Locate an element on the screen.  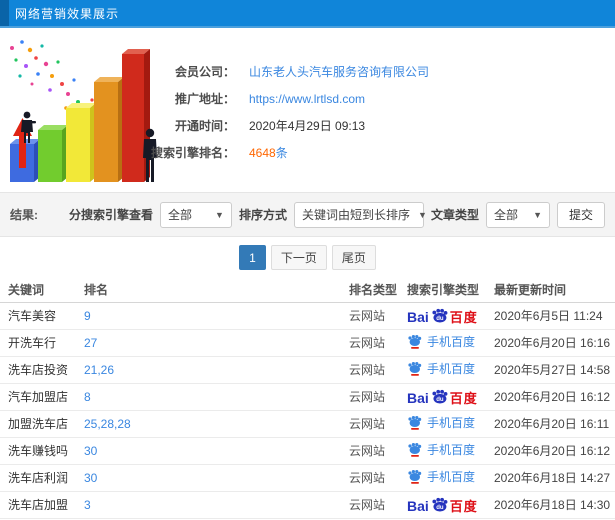
keyword-cell: 汽车美容 is located at coordinates (40, 316).